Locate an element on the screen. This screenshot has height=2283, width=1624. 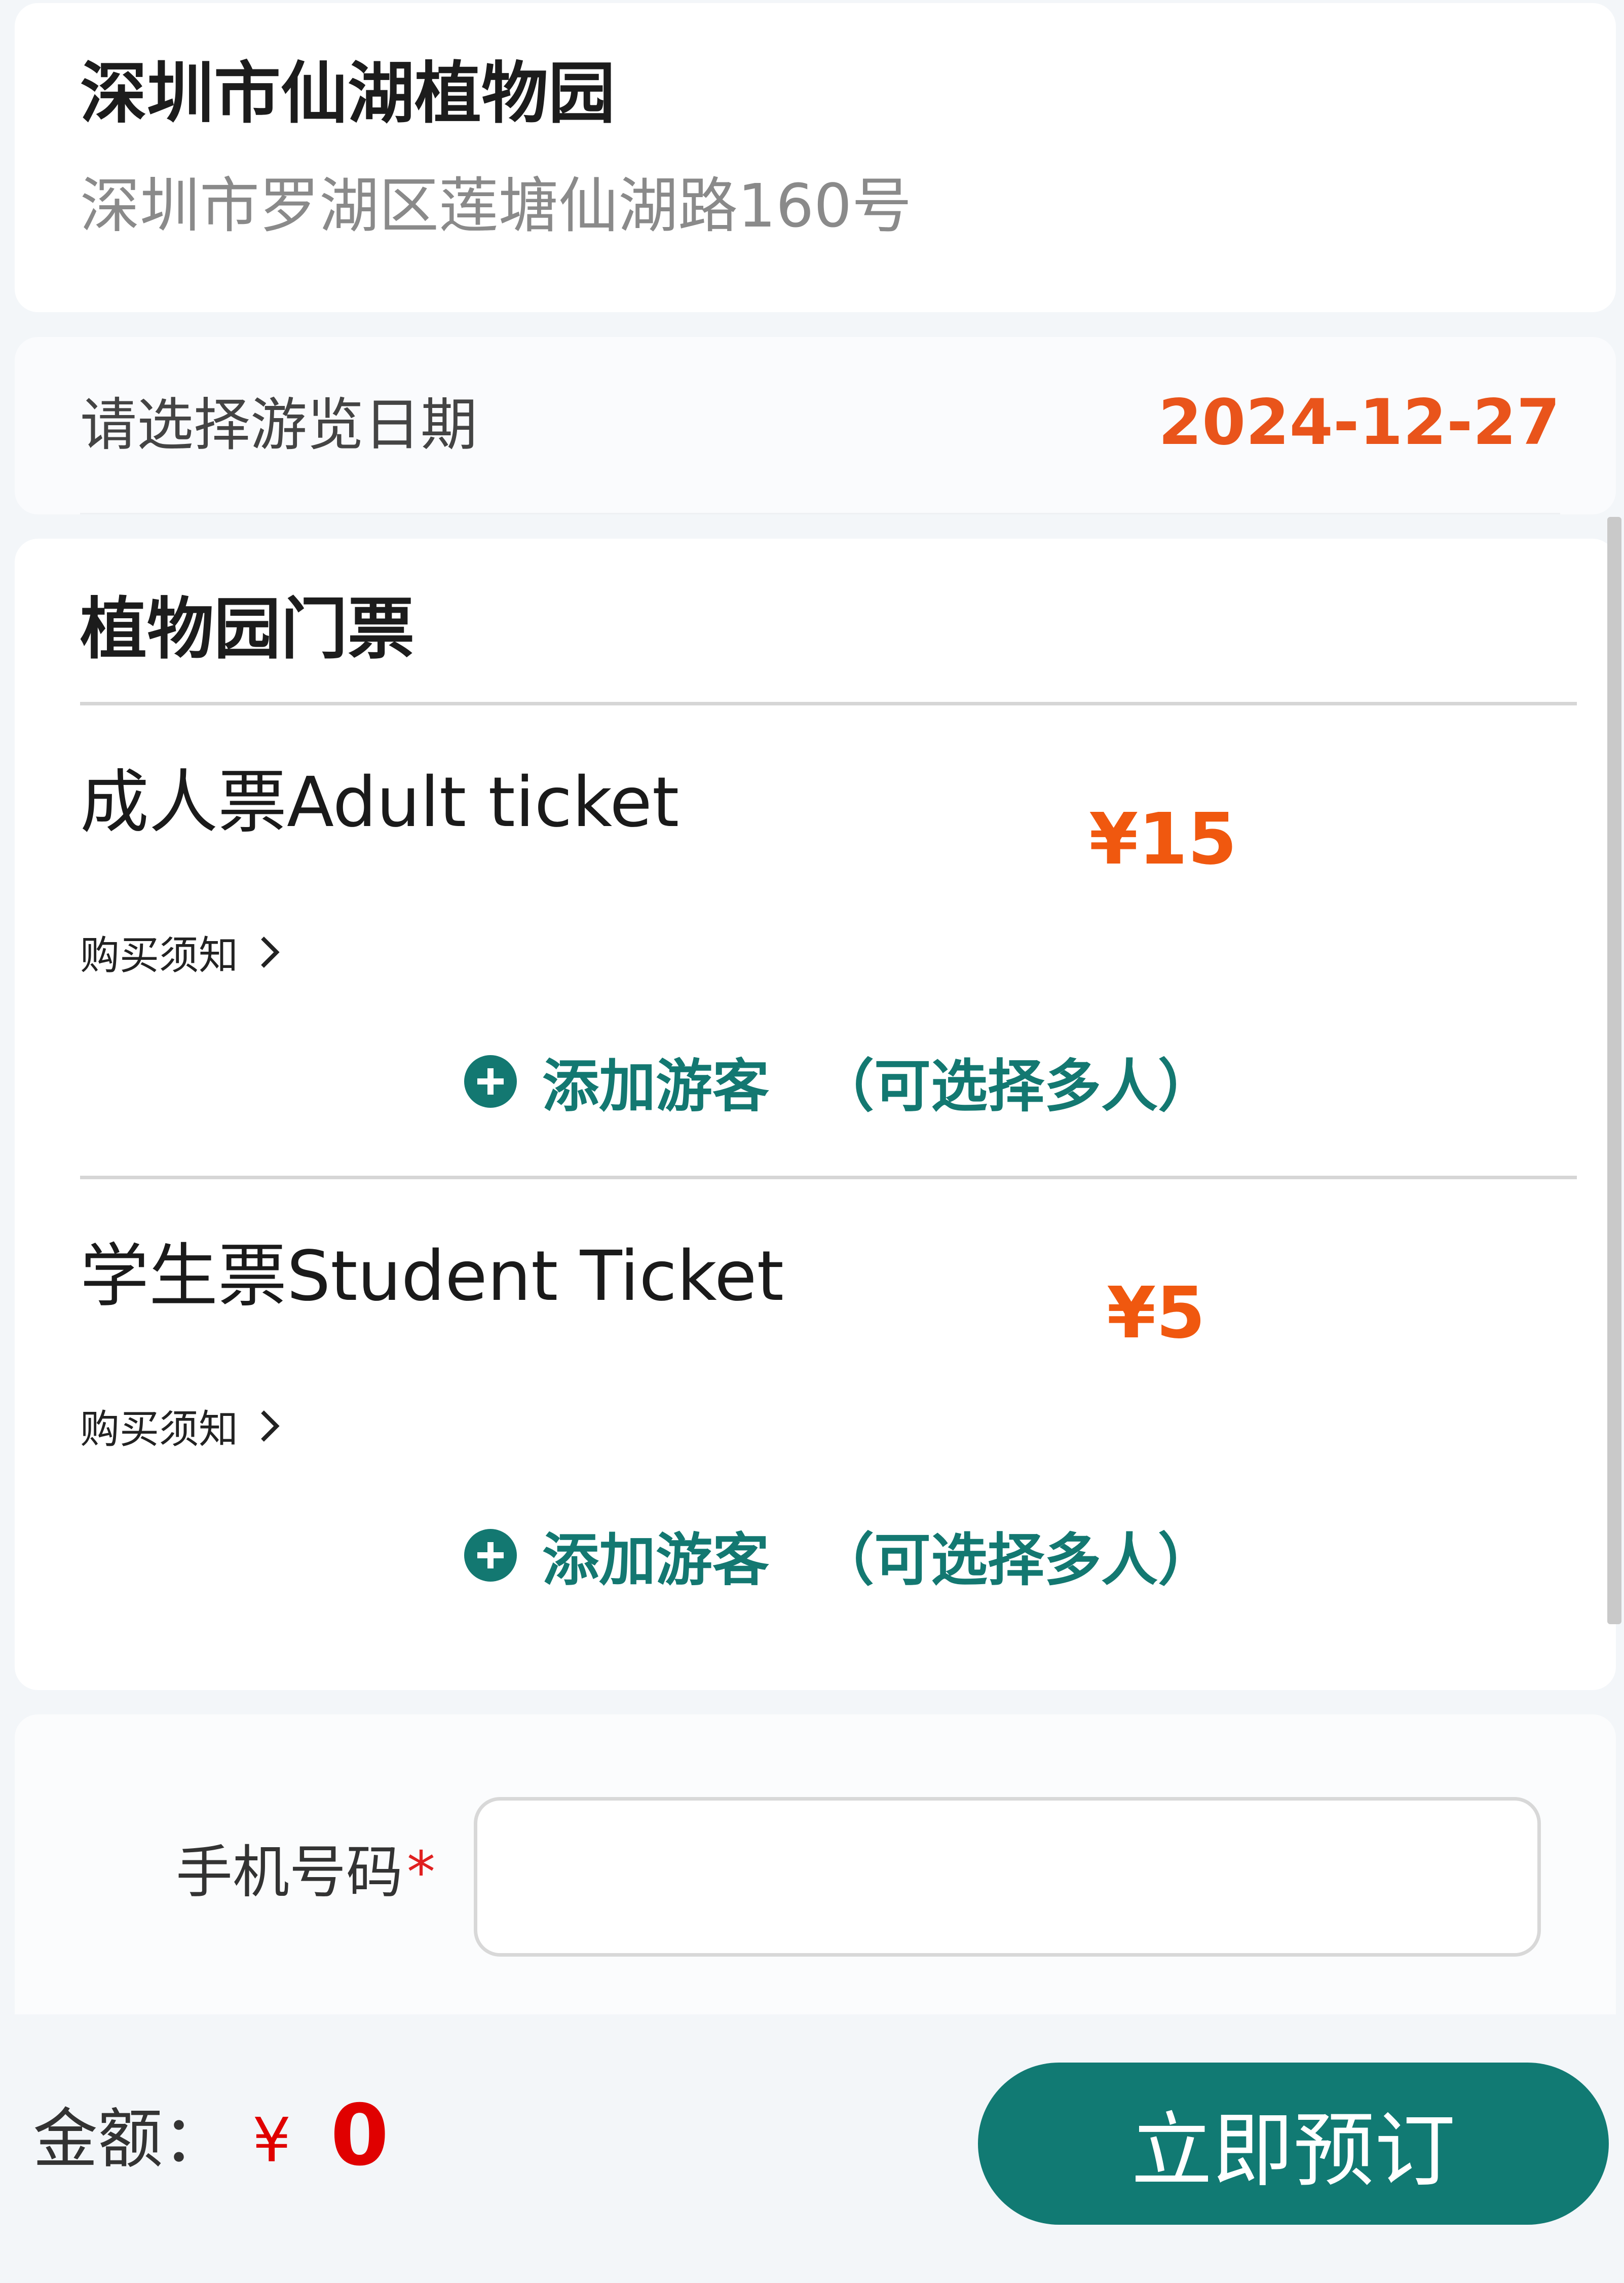
venue-address: 深圳市罗湖区莲塘仙湖路160号 is located at coordinates (496, 206).